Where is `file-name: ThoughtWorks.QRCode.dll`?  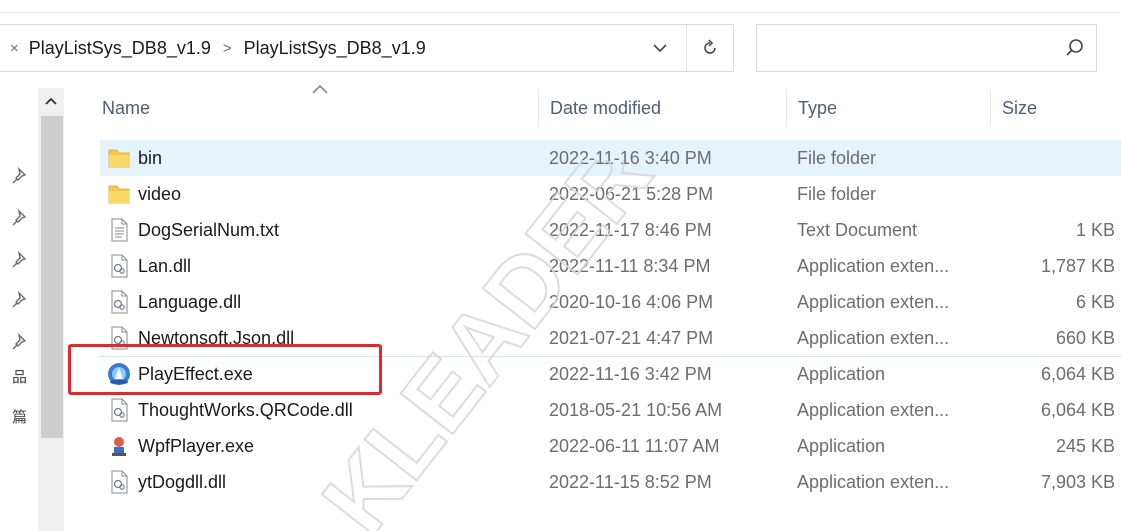
file-name: ThoughtWorks.QRCode.dll is located at coordinates (245, 409).